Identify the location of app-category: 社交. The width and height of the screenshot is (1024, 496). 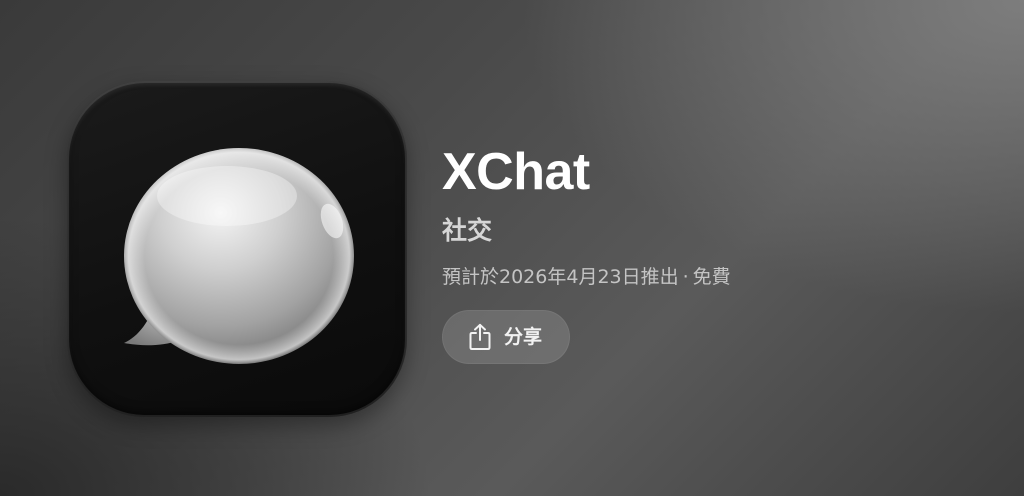
(722, 231).